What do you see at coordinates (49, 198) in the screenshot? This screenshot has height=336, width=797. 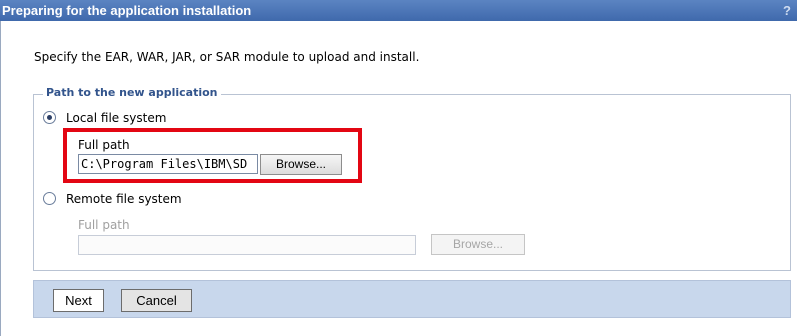 I see `remote-file-system-radio` at bounding box center [49, 198].